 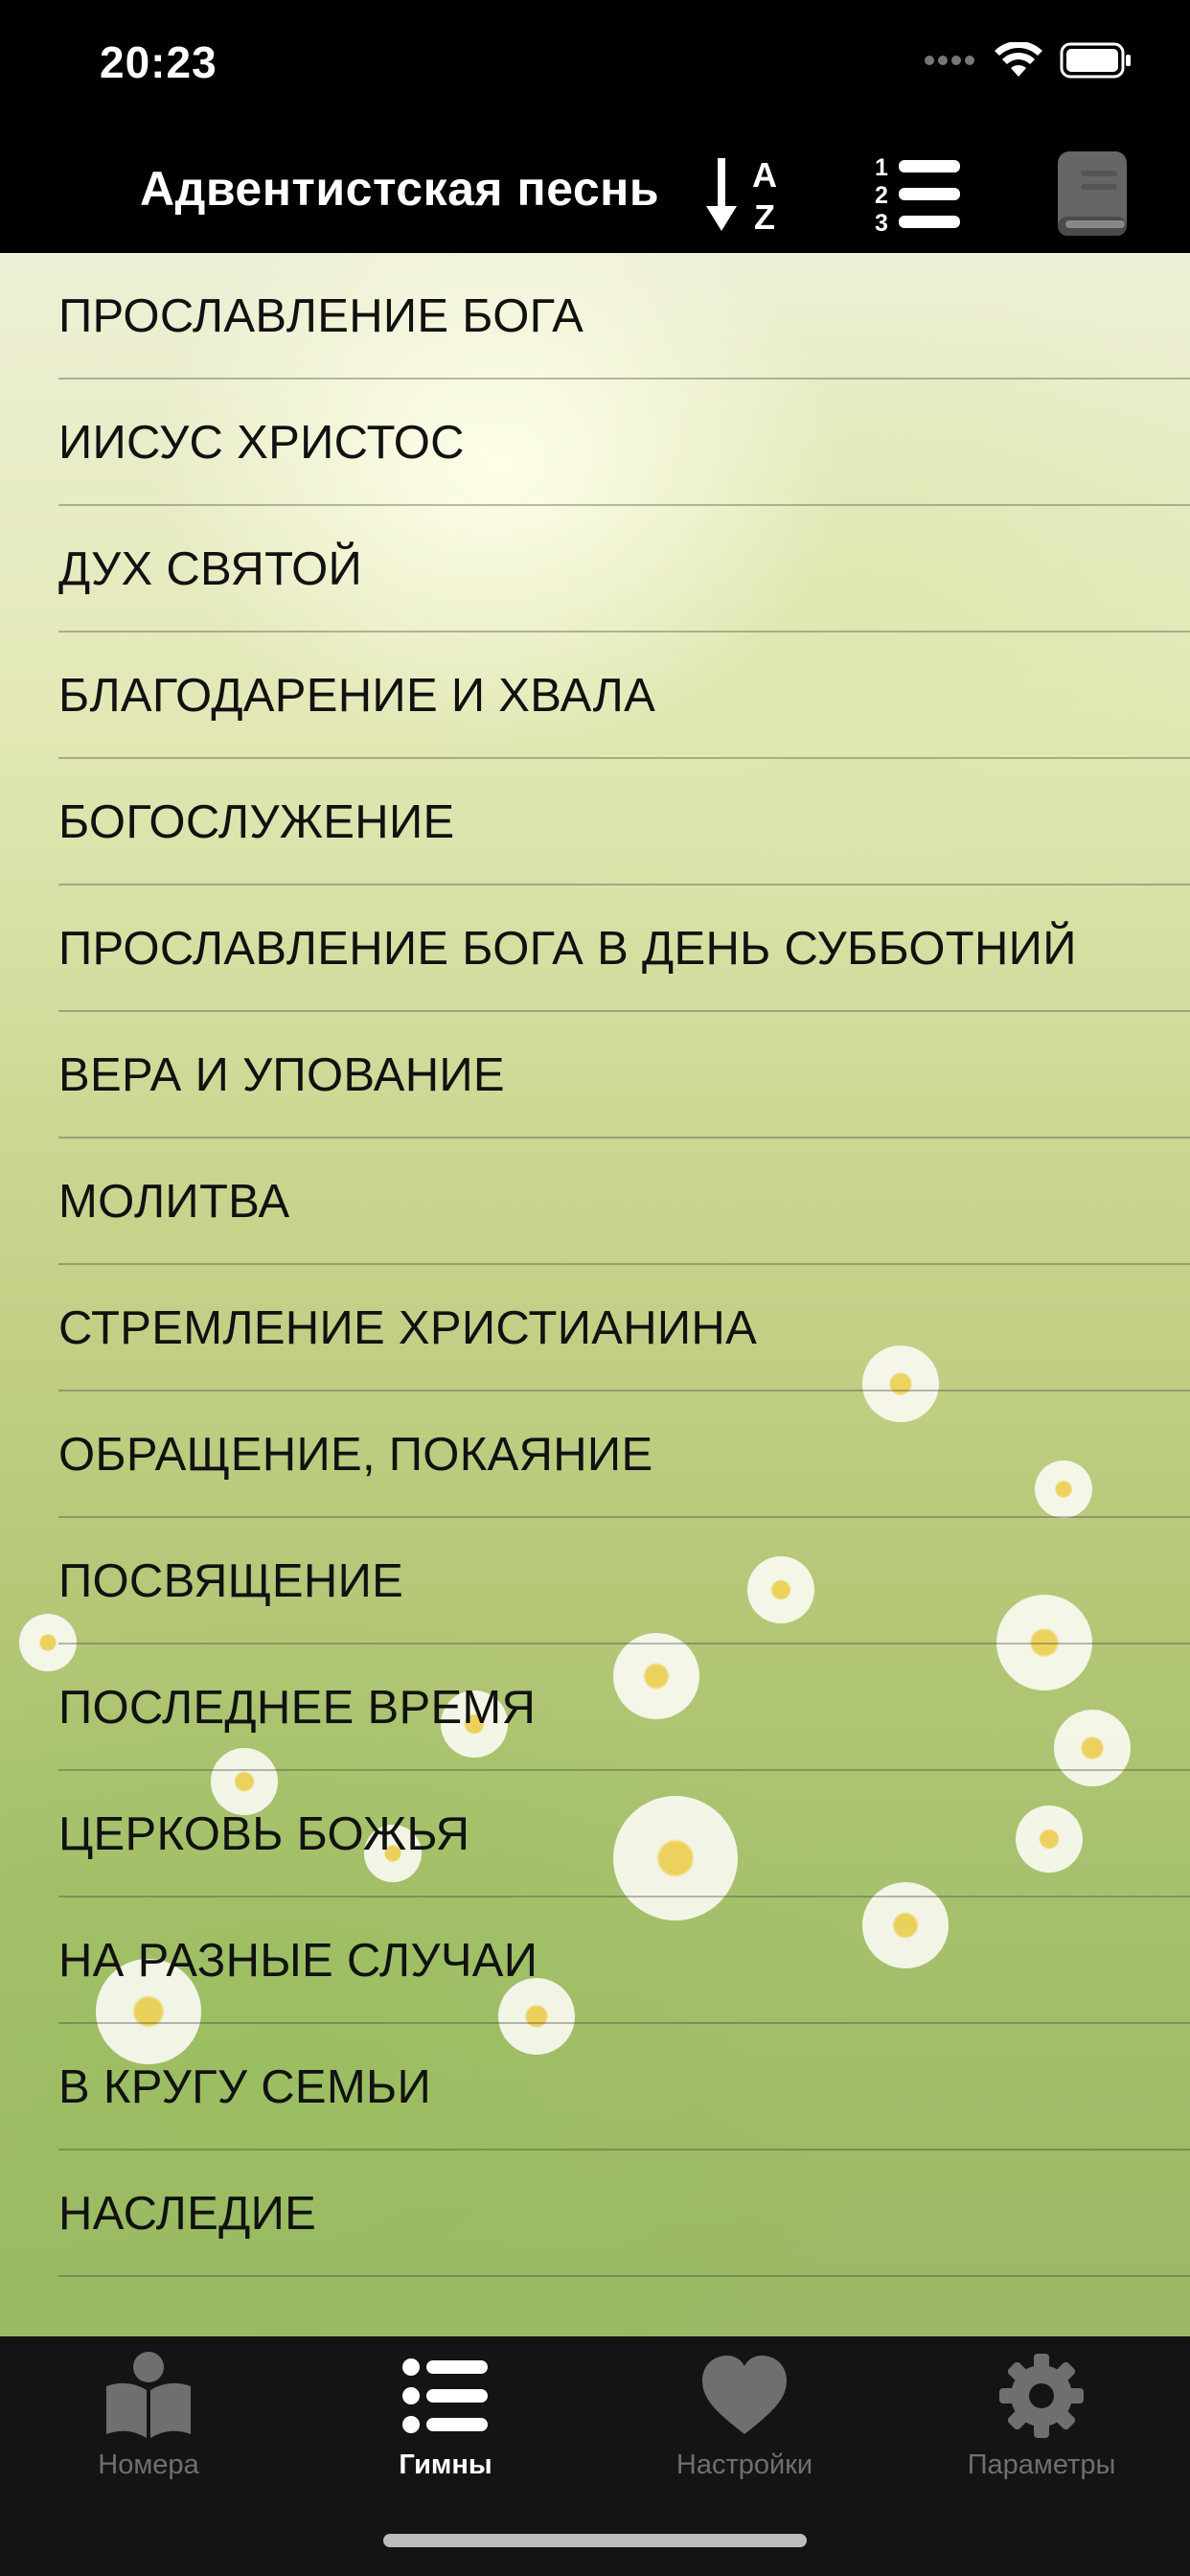 What do you see at coordinates (356, 1455) in the screenshot?
I see `category-label: ОБРАЩЕНИЕ, ПОКАЯНИЕ` at bounding box center [356, 1455].